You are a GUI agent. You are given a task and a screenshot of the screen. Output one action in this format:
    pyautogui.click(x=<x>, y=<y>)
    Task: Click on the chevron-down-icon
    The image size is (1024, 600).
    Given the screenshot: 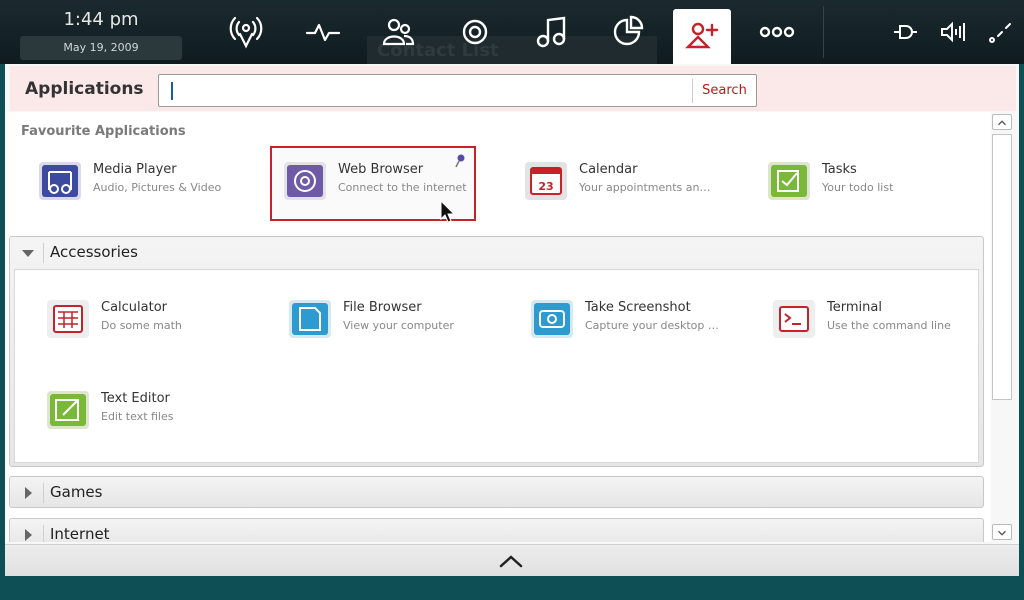 What is the action you would take?
    pyautogui.click(x=1002, y=533)
    